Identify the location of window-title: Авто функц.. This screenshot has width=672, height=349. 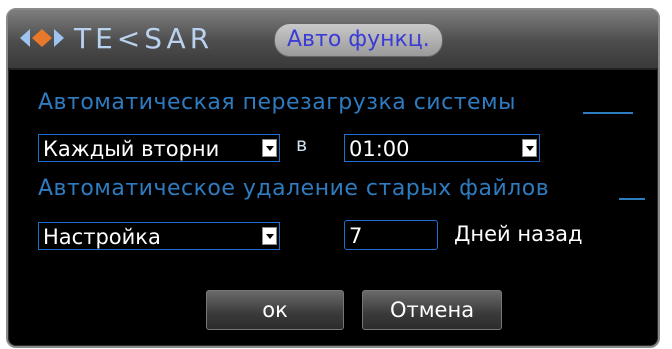
(358, 40).